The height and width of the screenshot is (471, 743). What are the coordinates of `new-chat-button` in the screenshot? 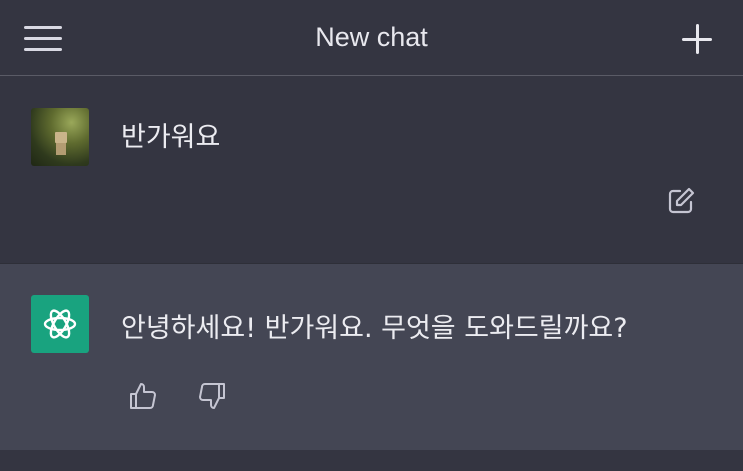 It's located at (697, 39).